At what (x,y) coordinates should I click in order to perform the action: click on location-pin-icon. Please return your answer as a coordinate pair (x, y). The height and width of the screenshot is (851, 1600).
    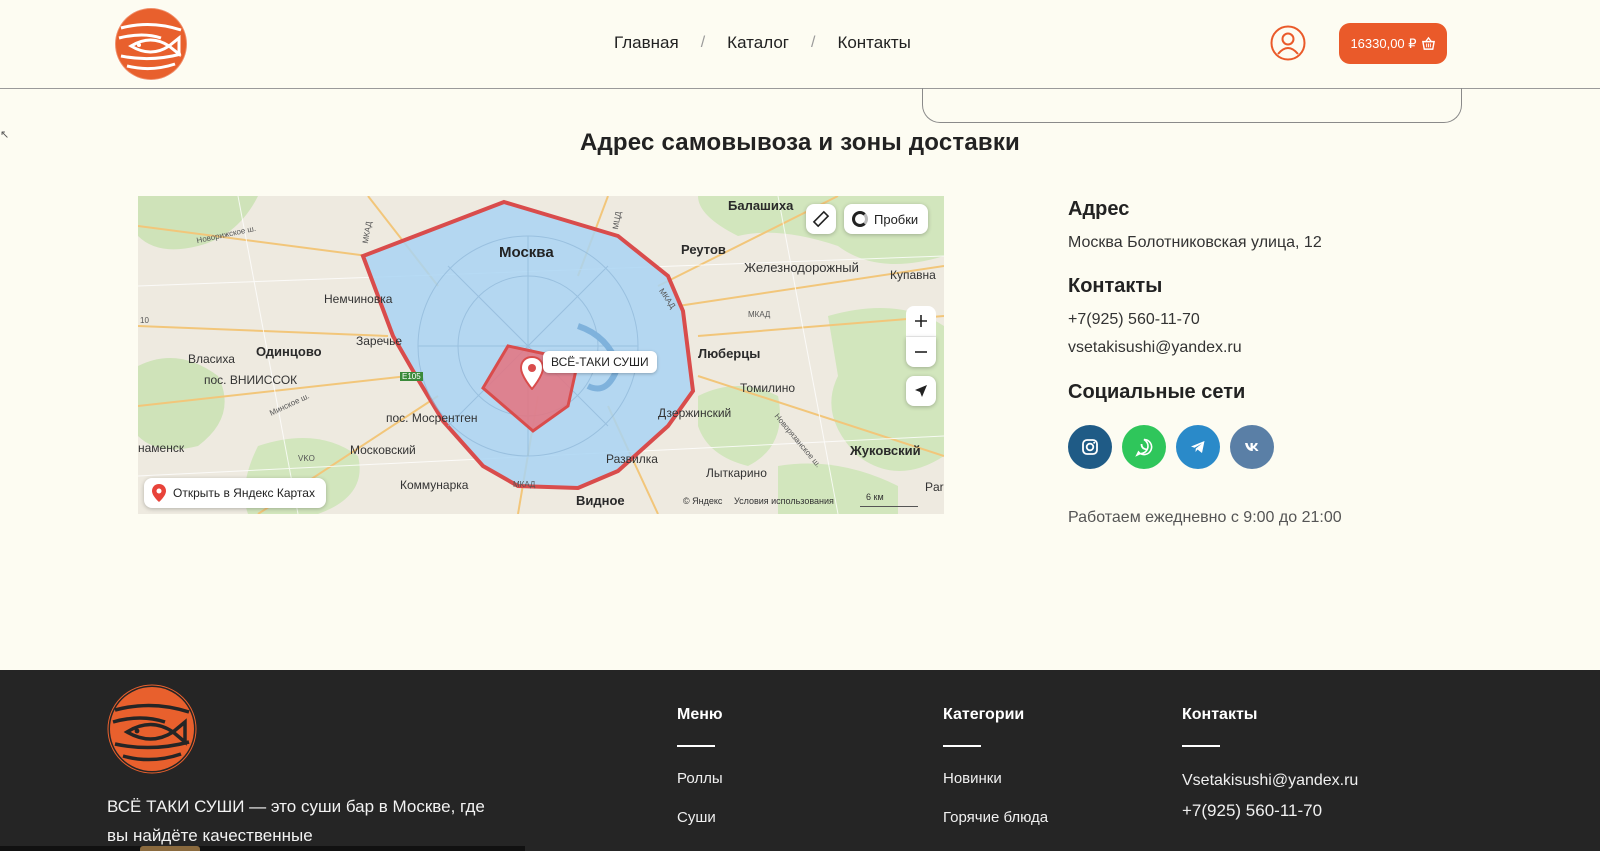
    Looking at the image, I should click on (532, 373).